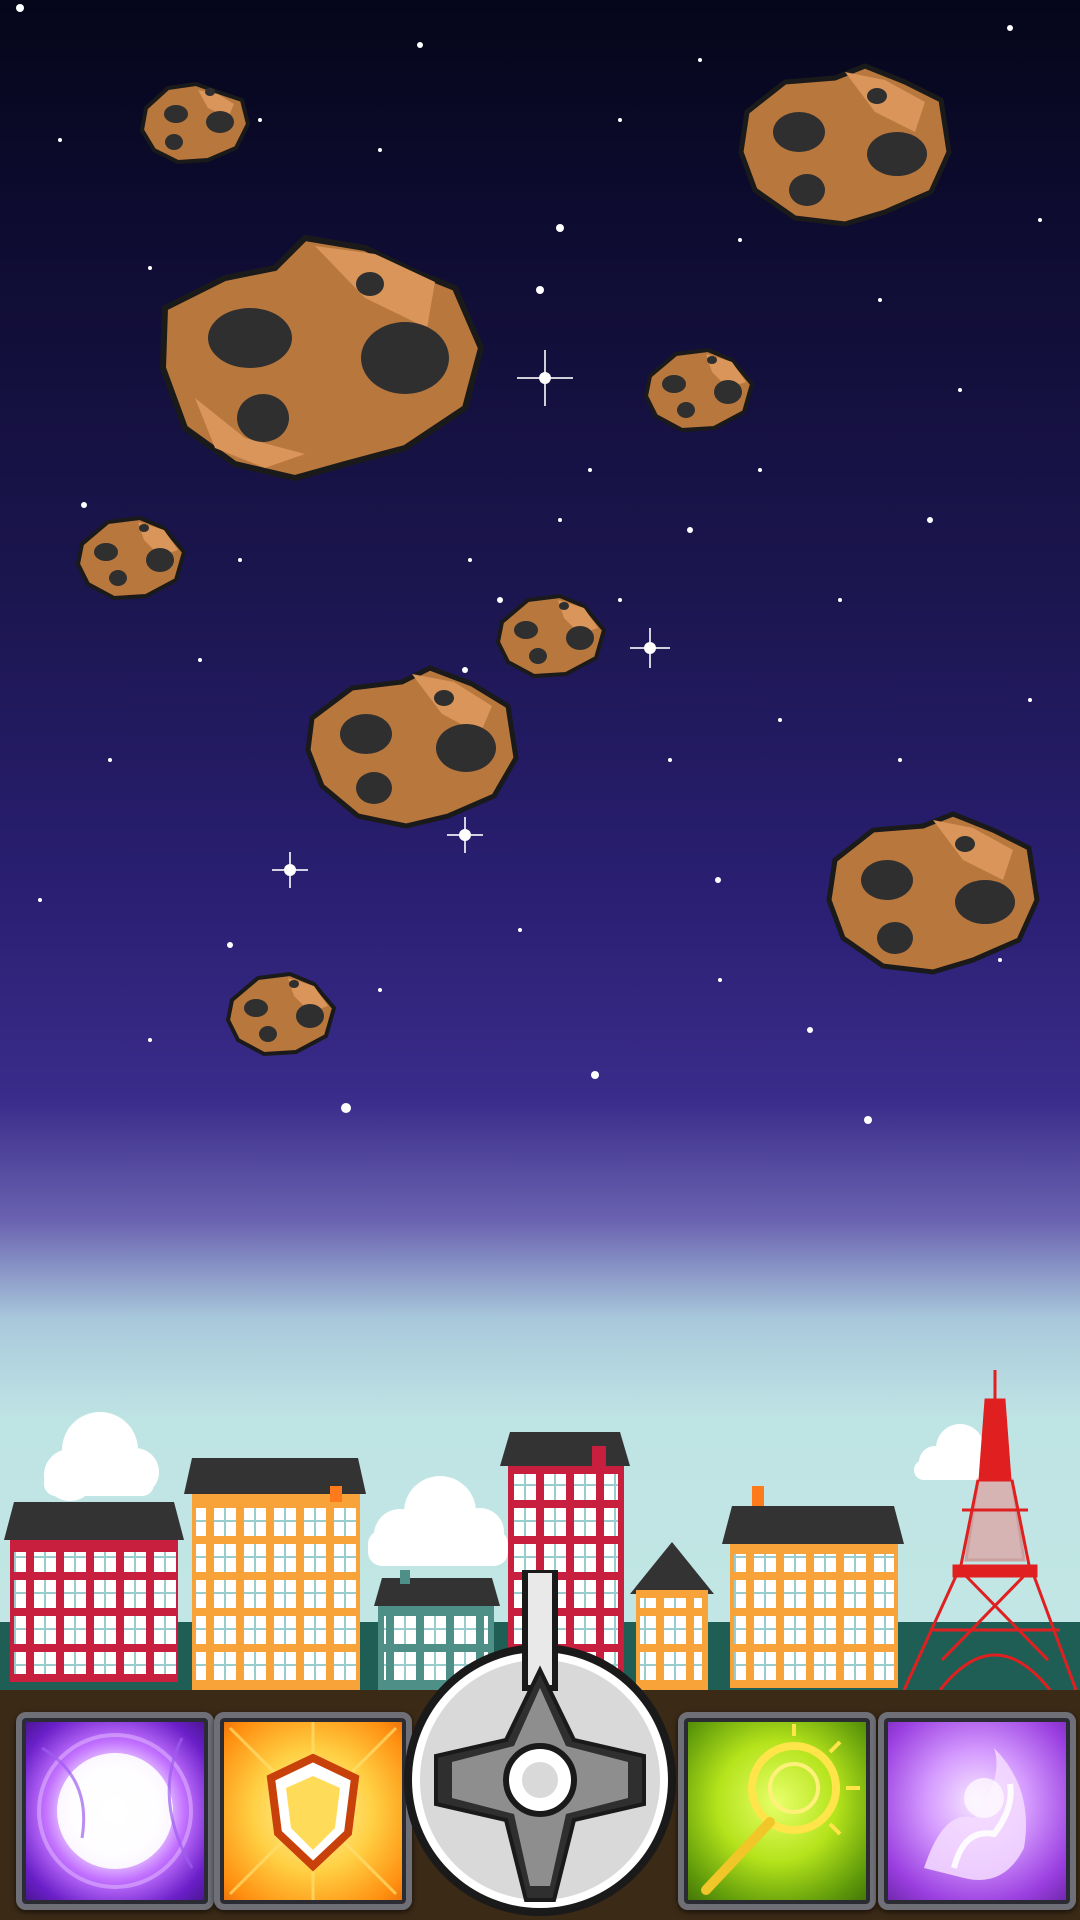 Image resolution: width=1080 pixels, height=1920 pixels. I want to click on purple-orb-icon, so click(115, 1811).